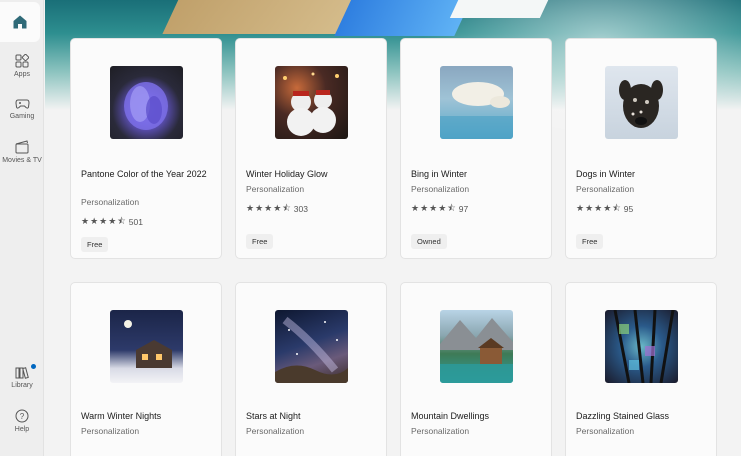 Image resolution: width=741 pixels, height=456 pixels. Describe the element at coordinates (22, 116) in the screenshot. I see `nav-gaming-label: Gaming` at that location.